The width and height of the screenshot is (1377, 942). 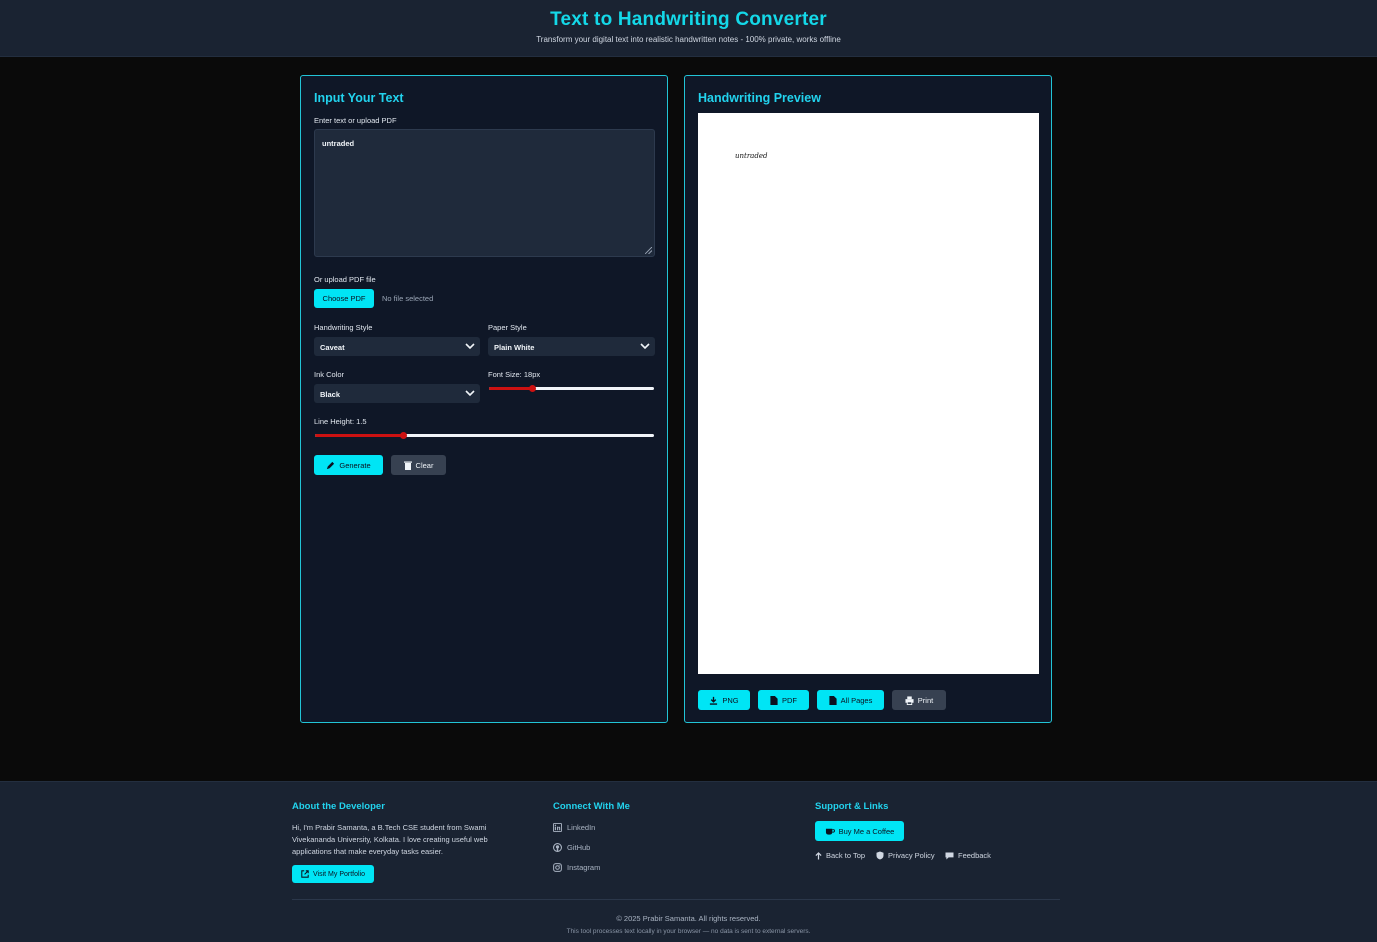 What do you see at coordinates (880, 855) in the screenshot?
I see `shield-icon` at bounding box center [880, 855].